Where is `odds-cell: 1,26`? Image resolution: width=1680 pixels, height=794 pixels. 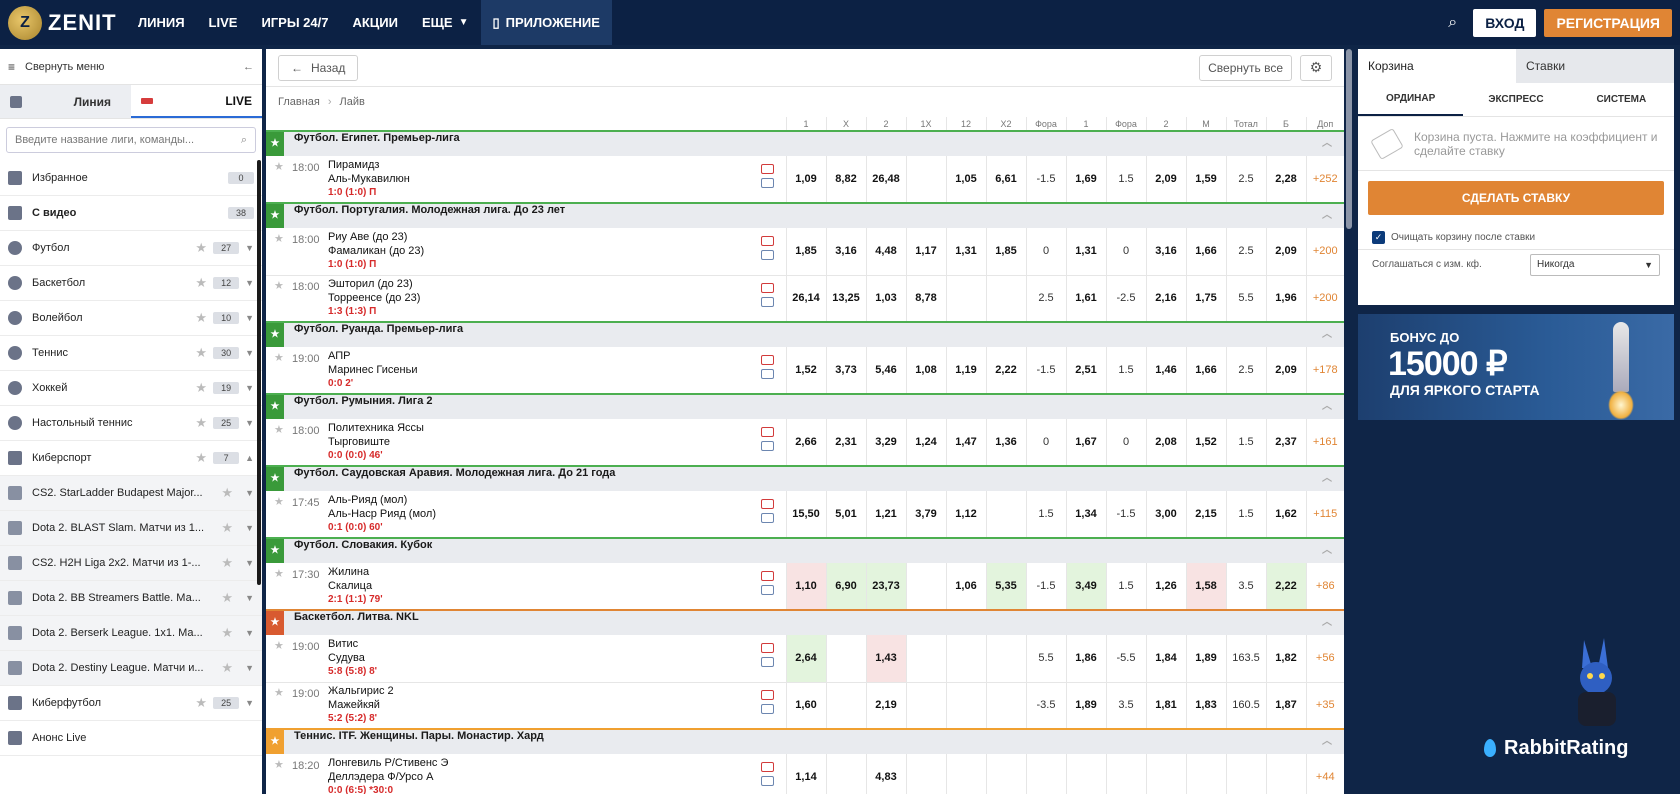
odds-cell: 1,26 is located at coordinates (1165, 587).